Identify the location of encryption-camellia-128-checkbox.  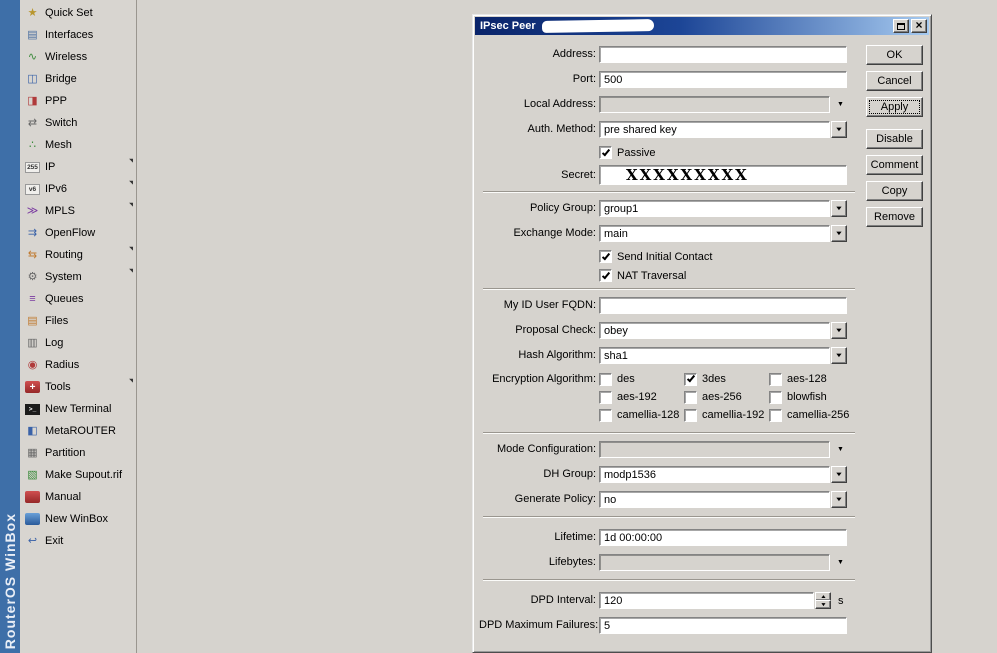
(605, 415).